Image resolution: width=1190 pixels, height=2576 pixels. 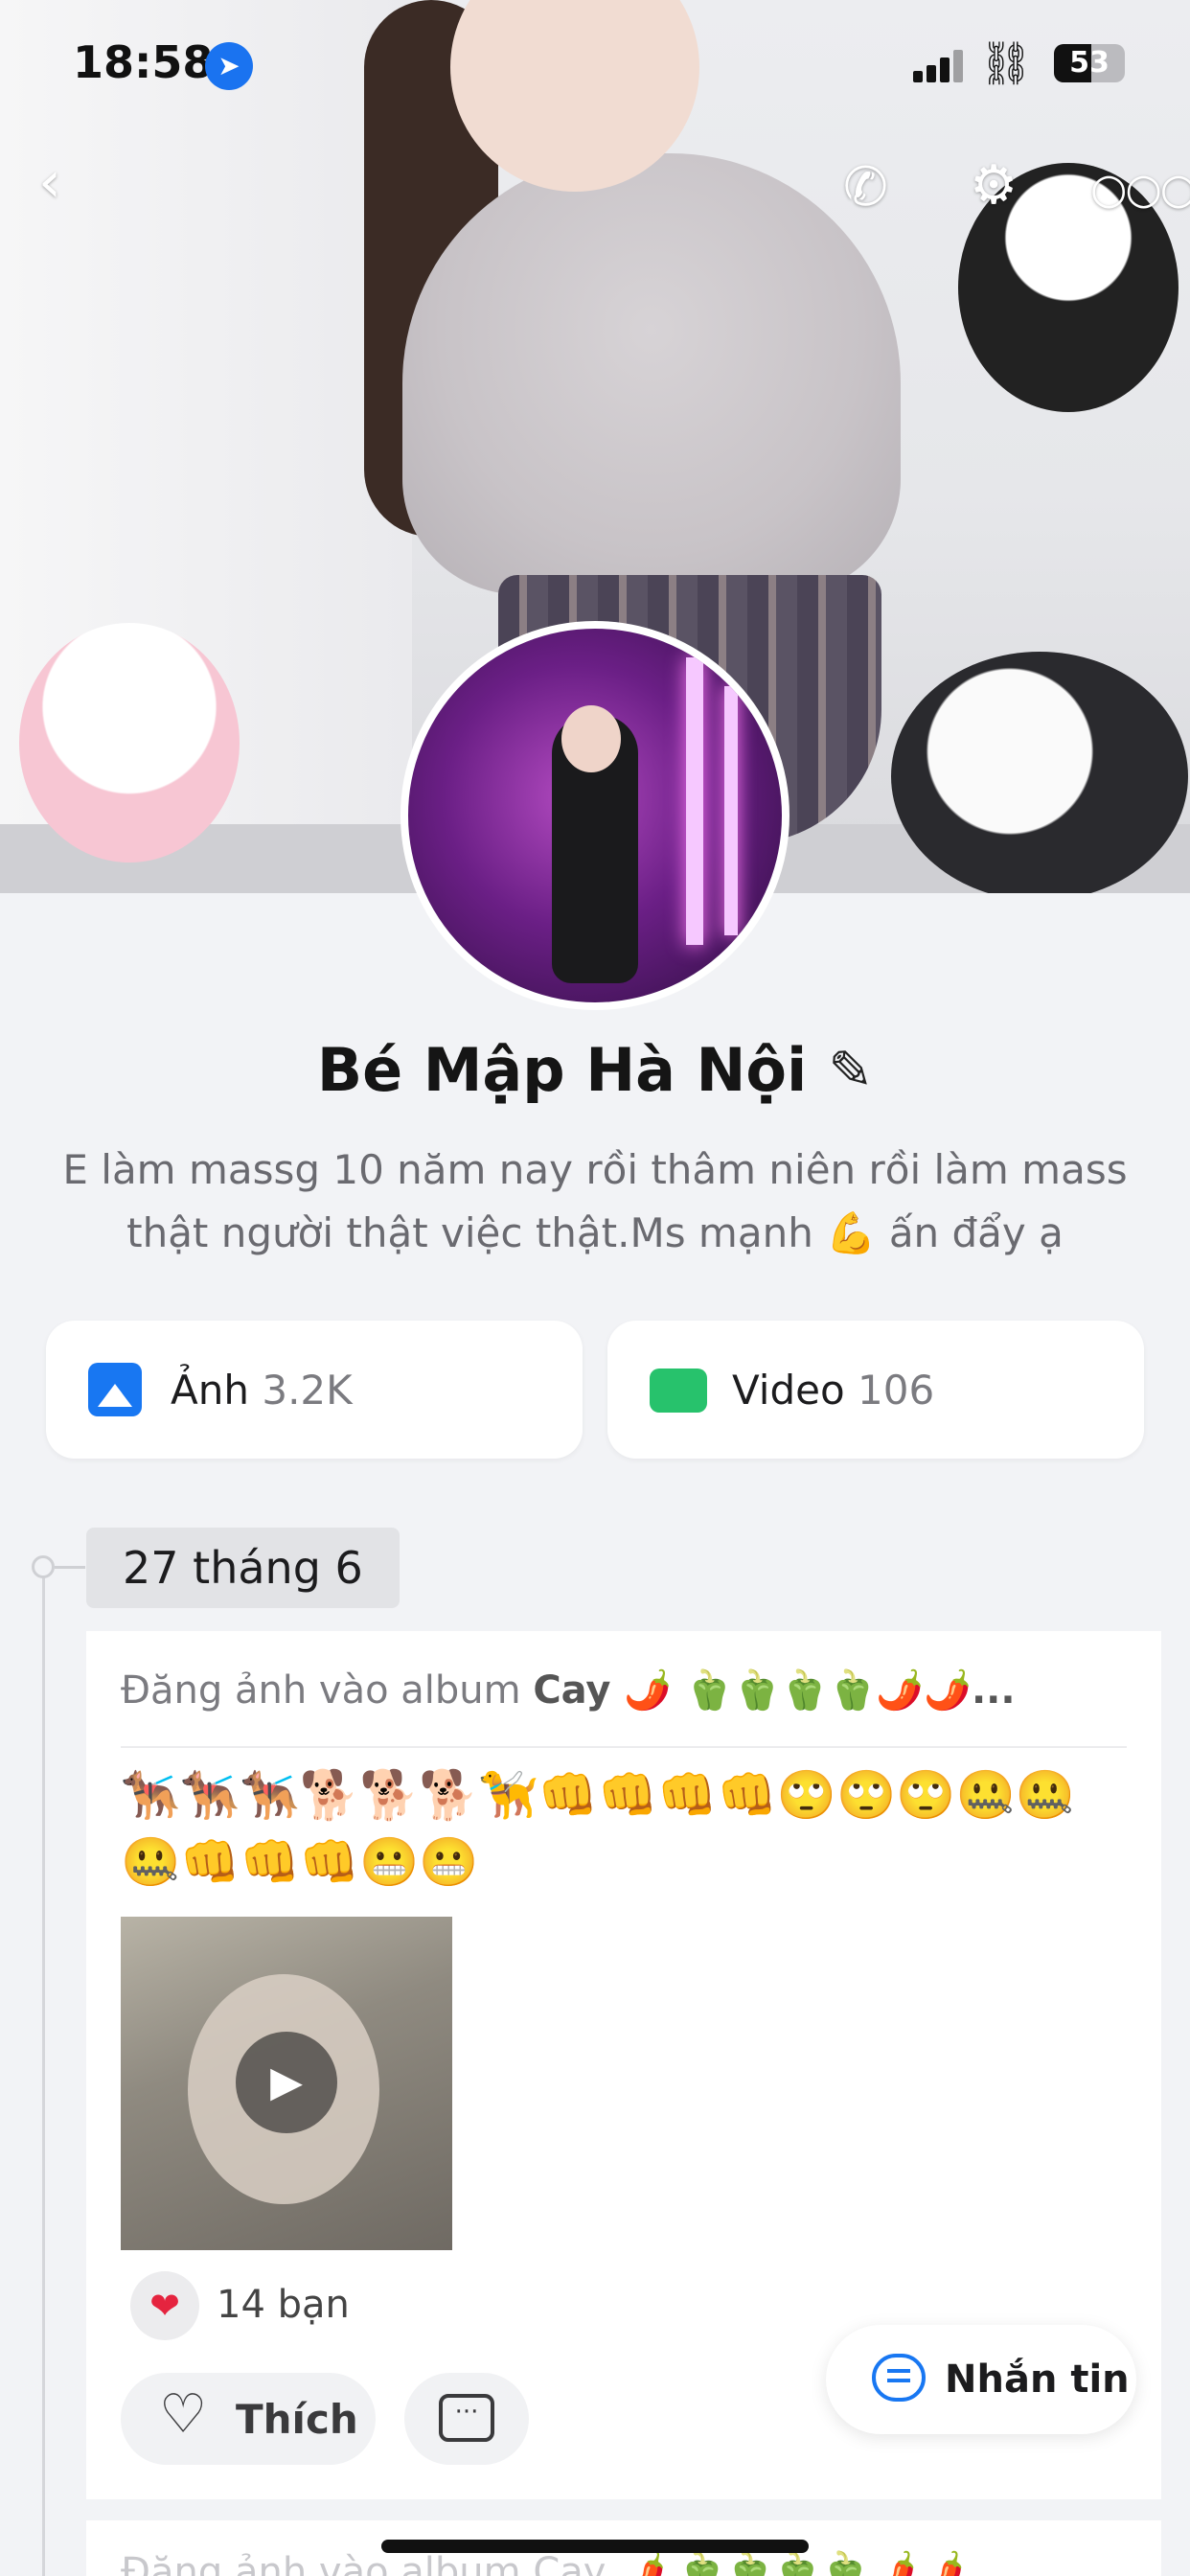 I want to click on timeline-connector, so click(x=70, y=1567).